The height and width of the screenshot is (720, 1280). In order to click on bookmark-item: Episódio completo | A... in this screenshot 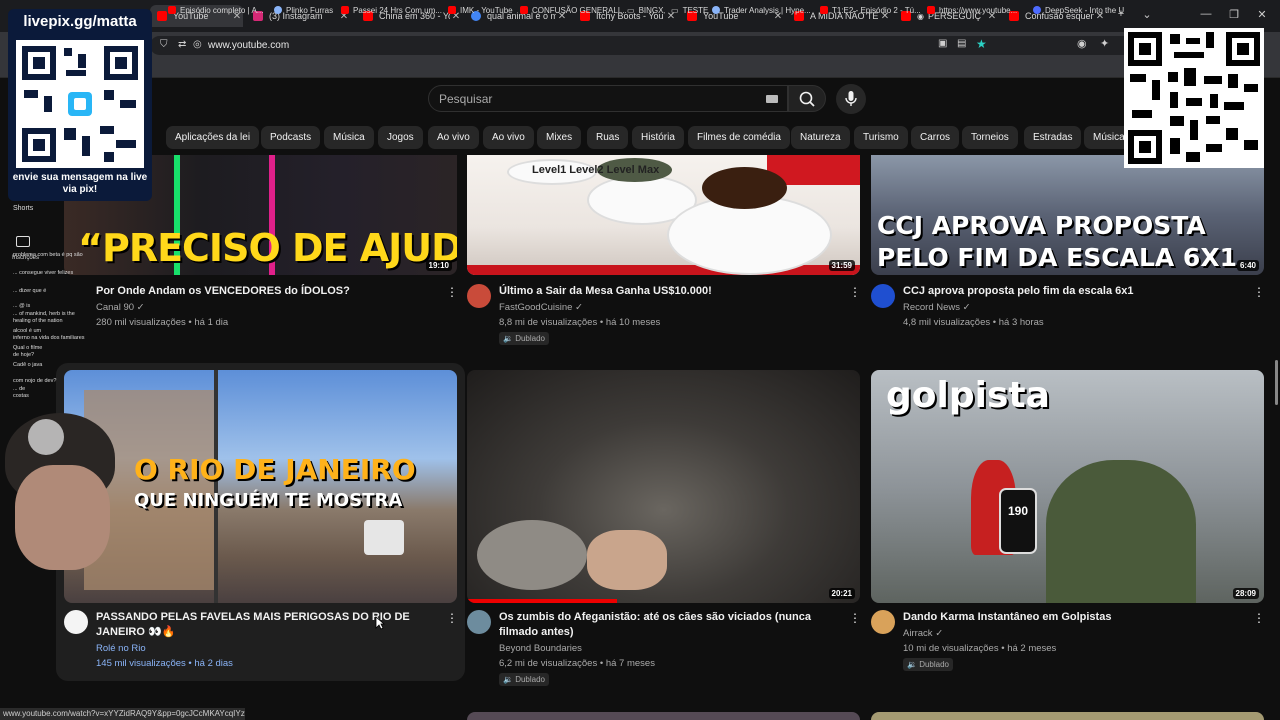, I will do `click(215, 10)`.